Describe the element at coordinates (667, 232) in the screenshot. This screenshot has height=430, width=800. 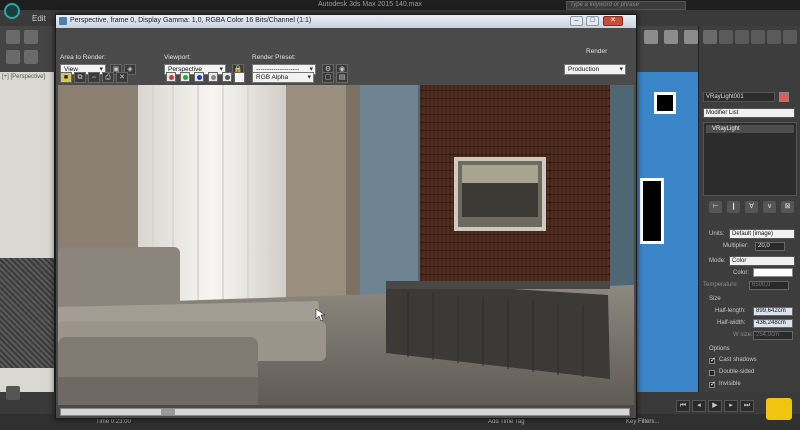
I see `viewport-right` at that location.